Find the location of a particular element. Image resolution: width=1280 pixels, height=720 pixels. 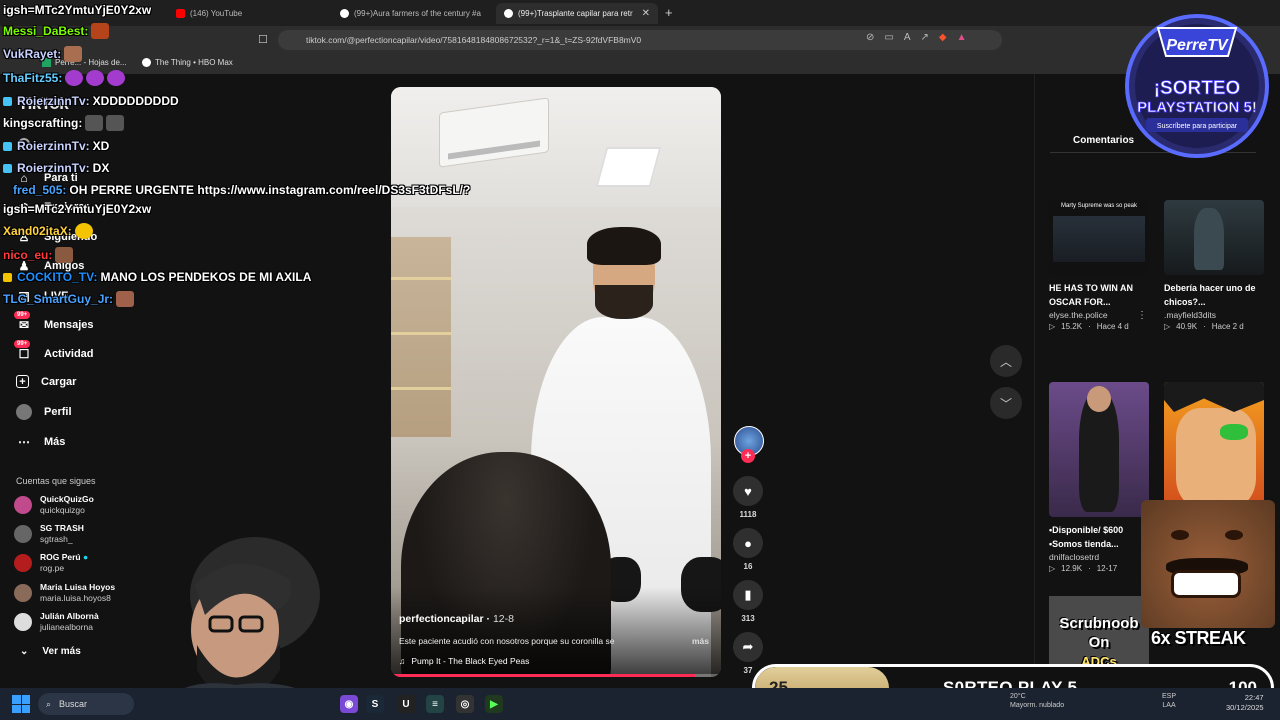

following-item: ROG Perú ● rog.pe is located at coordinates (51, 563).